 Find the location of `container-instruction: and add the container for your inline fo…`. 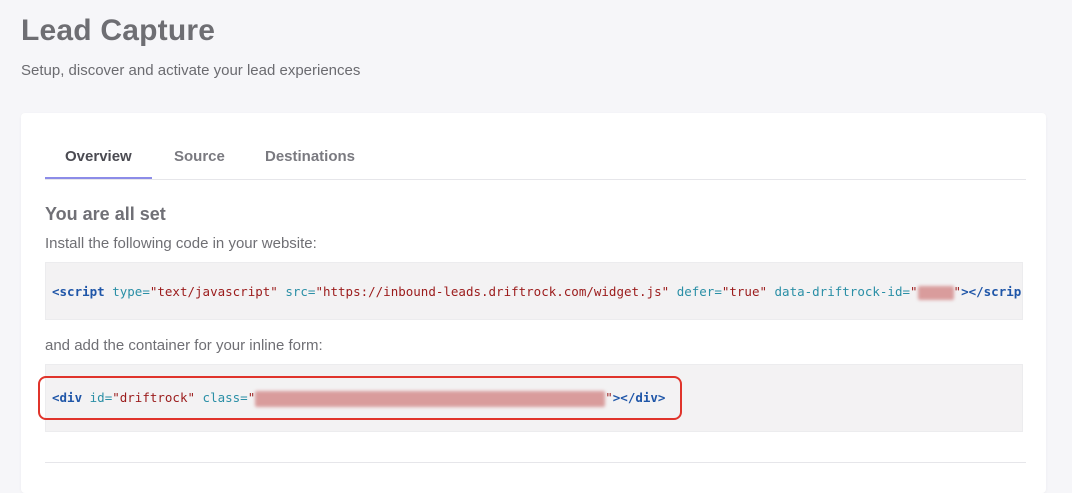

container-instruction: and add the container for your inline fo… is located at coordinates (184, 345).